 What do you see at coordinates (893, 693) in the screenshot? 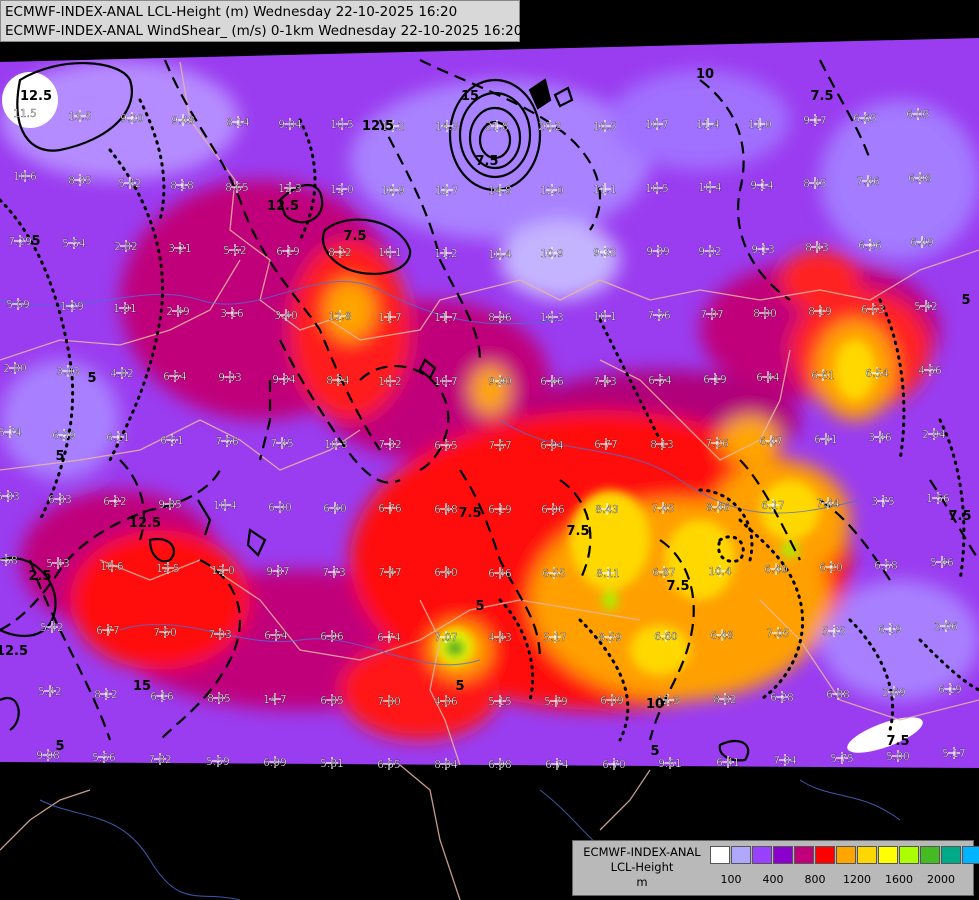
I see `shear-value-label: 2.69` at bounding box center [893, 693].